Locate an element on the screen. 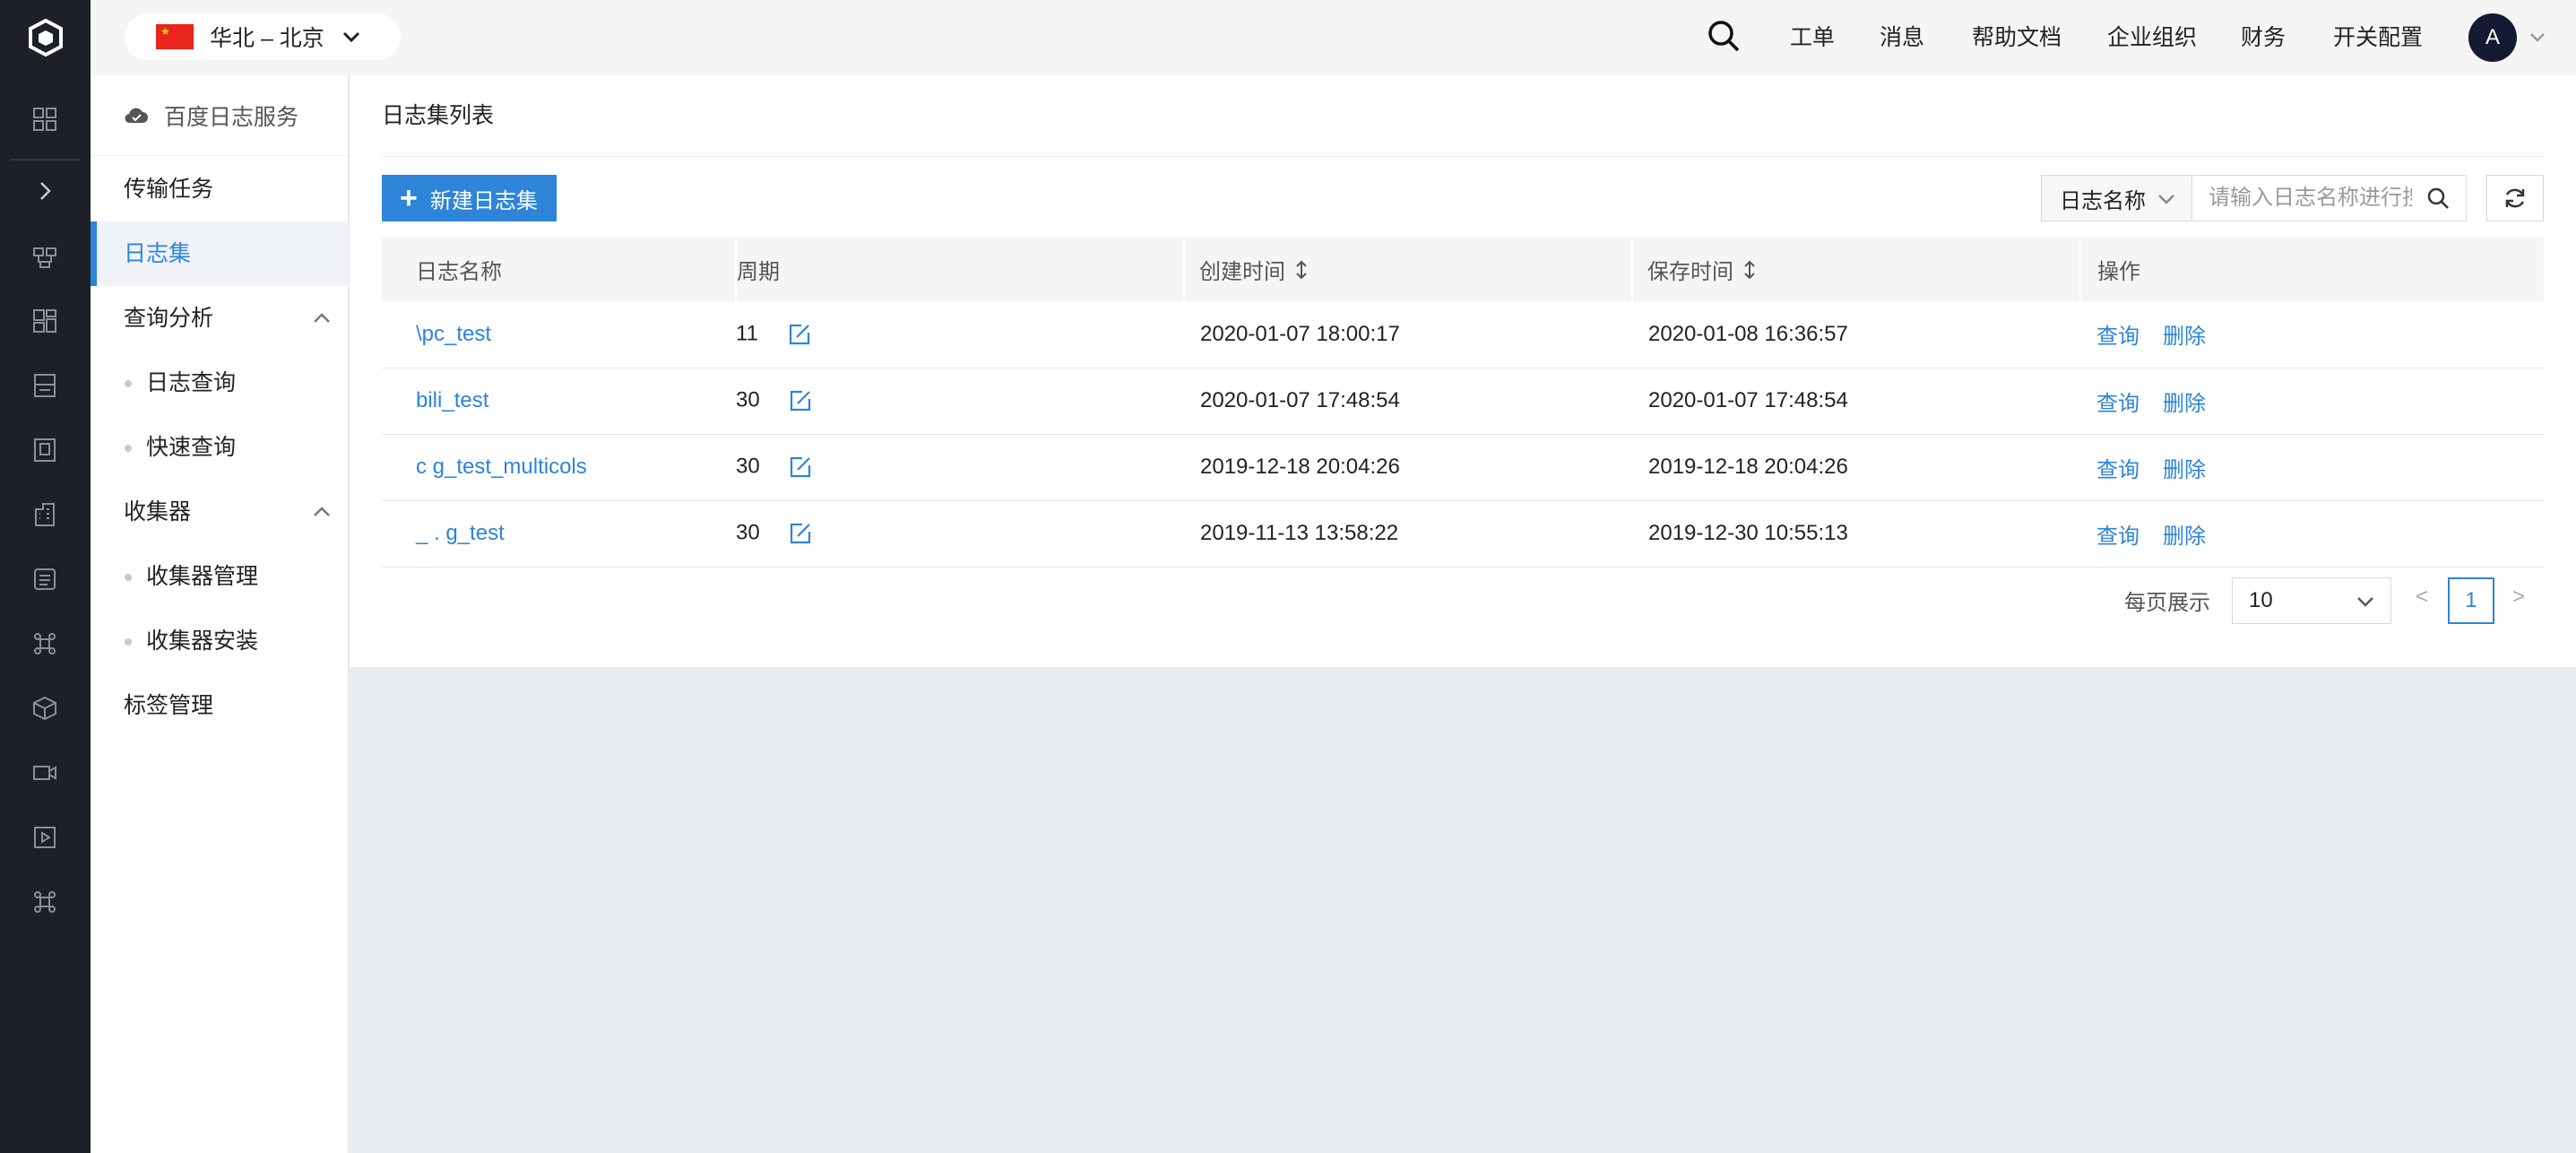 This screenshot has height=1153, width=2576. col-header-period: 周期 is located at coordinates (960, 269).